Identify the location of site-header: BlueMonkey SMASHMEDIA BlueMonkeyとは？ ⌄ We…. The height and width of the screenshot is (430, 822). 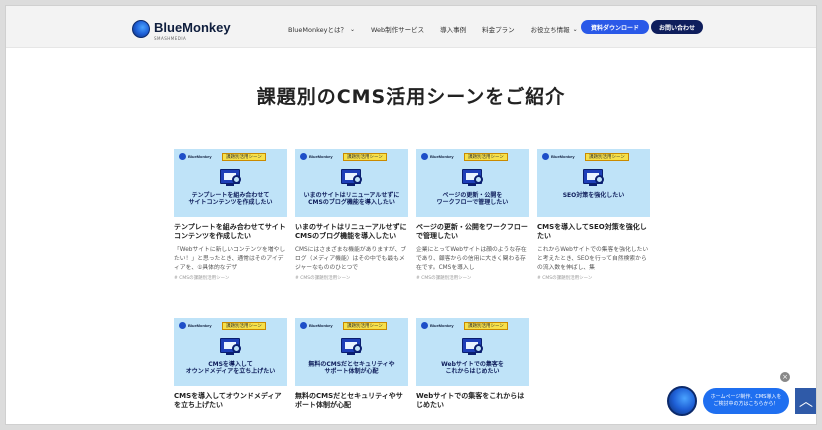
(411, 27).